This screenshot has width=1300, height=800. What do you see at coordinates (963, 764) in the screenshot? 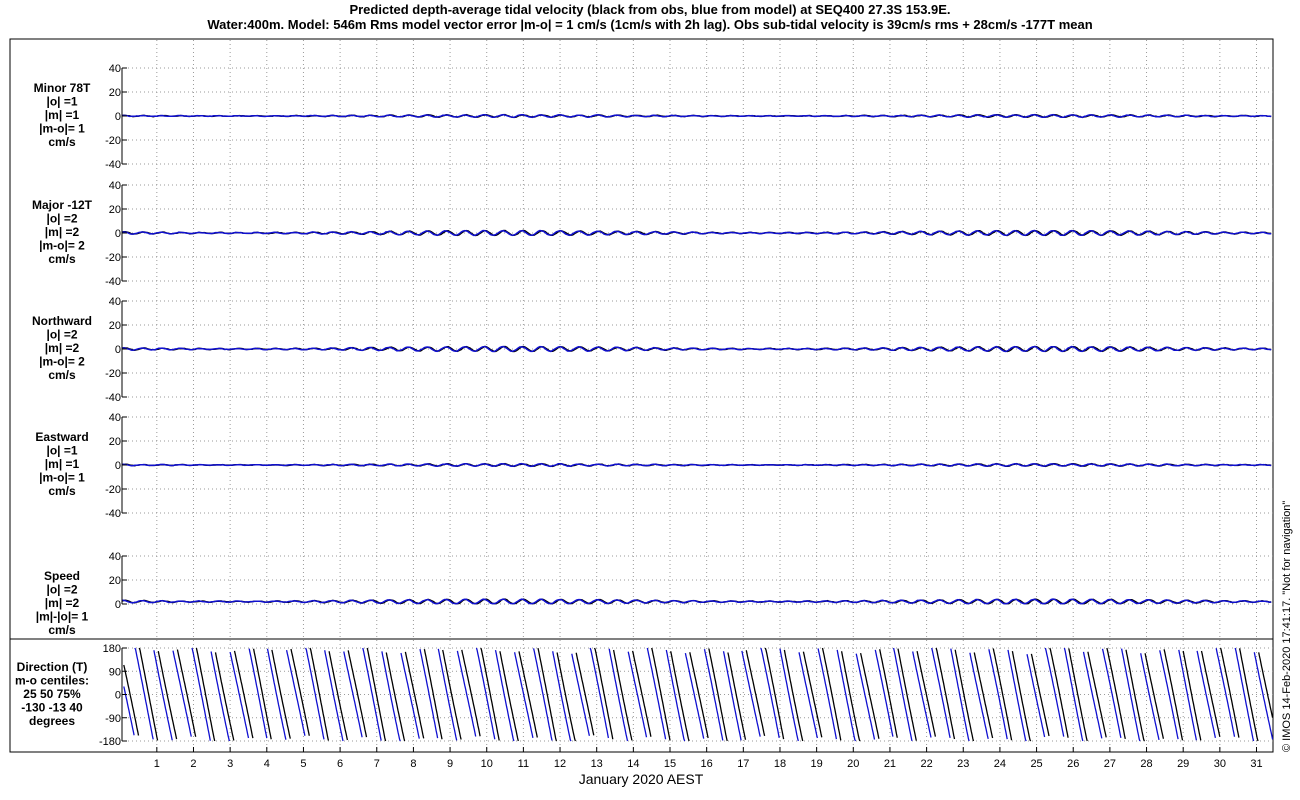
I see `x-tick-label: 23` at bounding box center [963, 764].